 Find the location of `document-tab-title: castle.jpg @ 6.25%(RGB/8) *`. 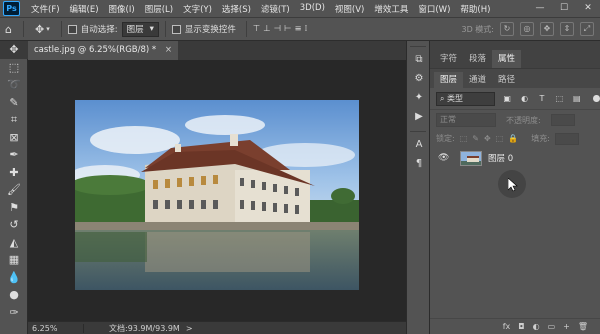

document-tab-title: castle.jpg @ 6.25%(RGB/8) * is located at coordinates (95, 50).